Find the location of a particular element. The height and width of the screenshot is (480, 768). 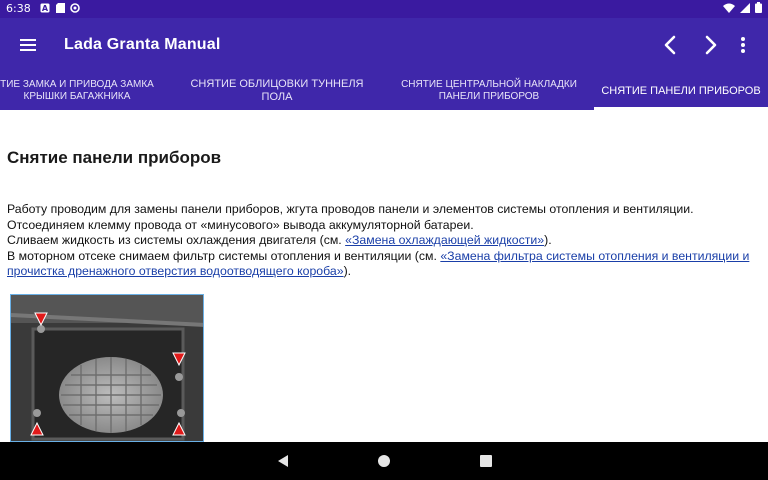

system-nav-bar is located at coordinates (384, 461).